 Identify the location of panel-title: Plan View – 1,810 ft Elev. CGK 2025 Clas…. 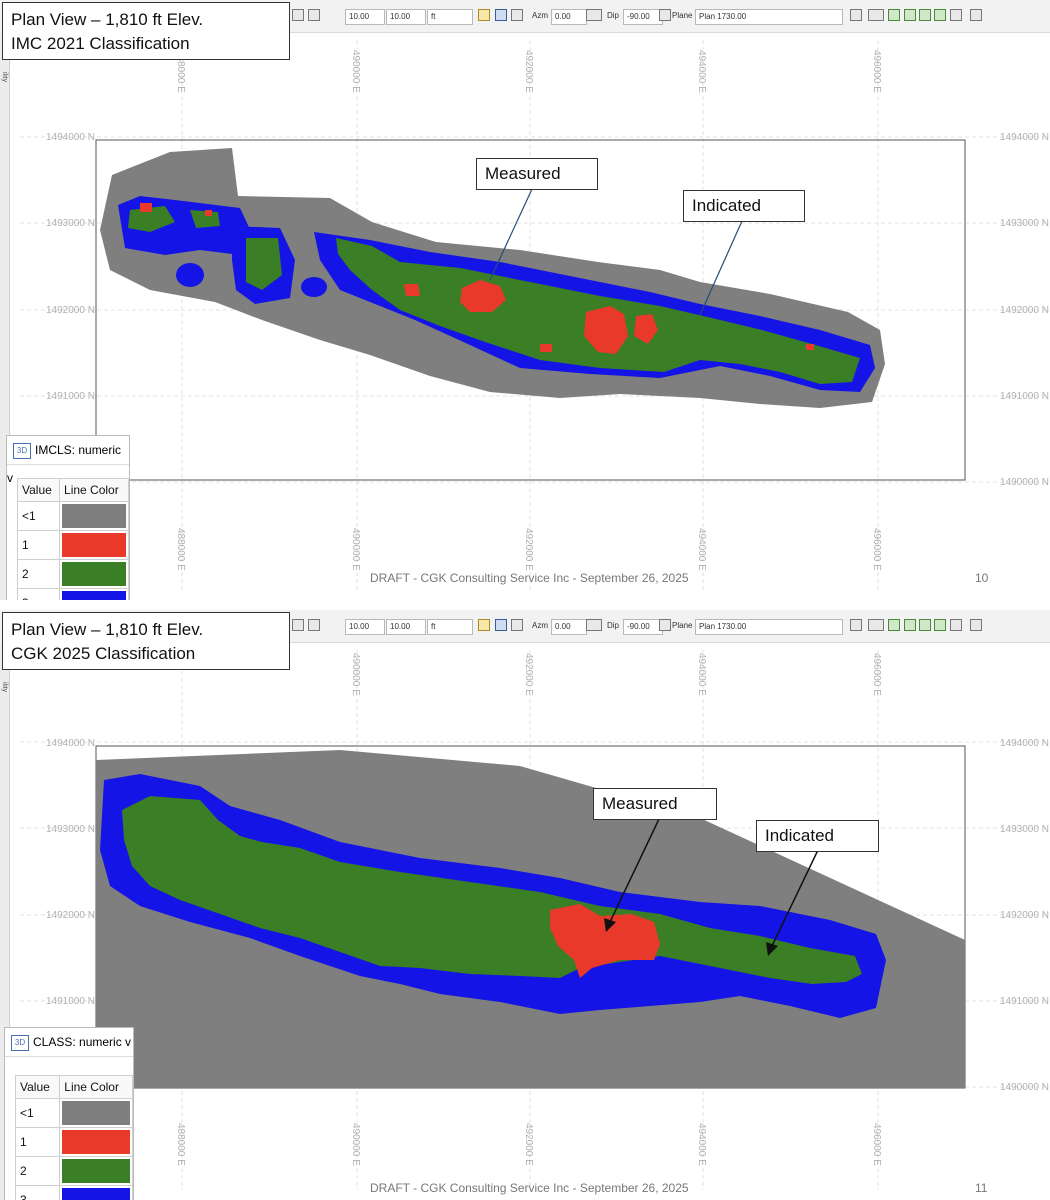
(146, 641).